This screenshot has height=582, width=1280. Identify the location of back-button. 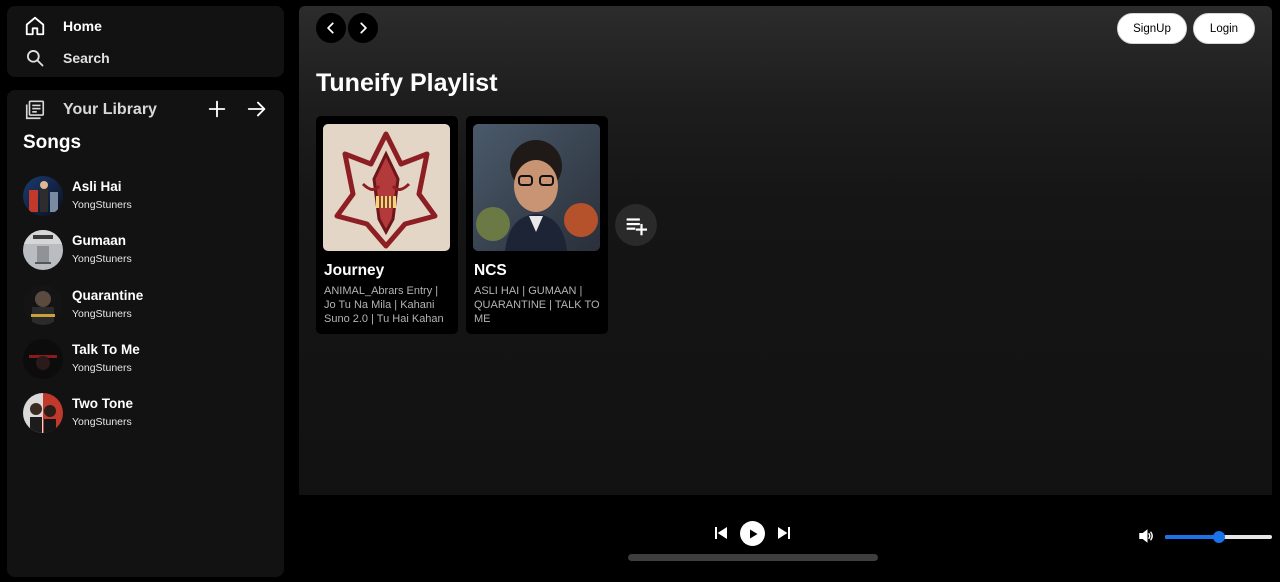
(331, 28).